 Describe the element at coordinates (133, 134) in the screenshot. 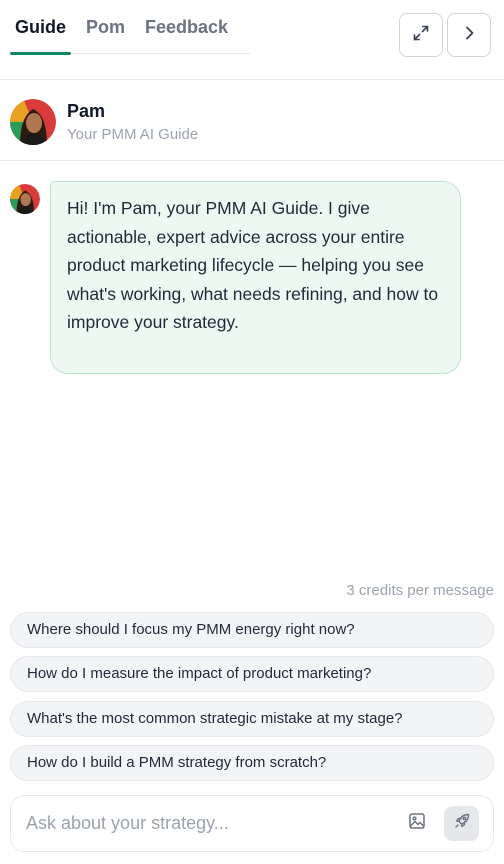

I see `assistant-role: Your PMM AI Guide` at that location.